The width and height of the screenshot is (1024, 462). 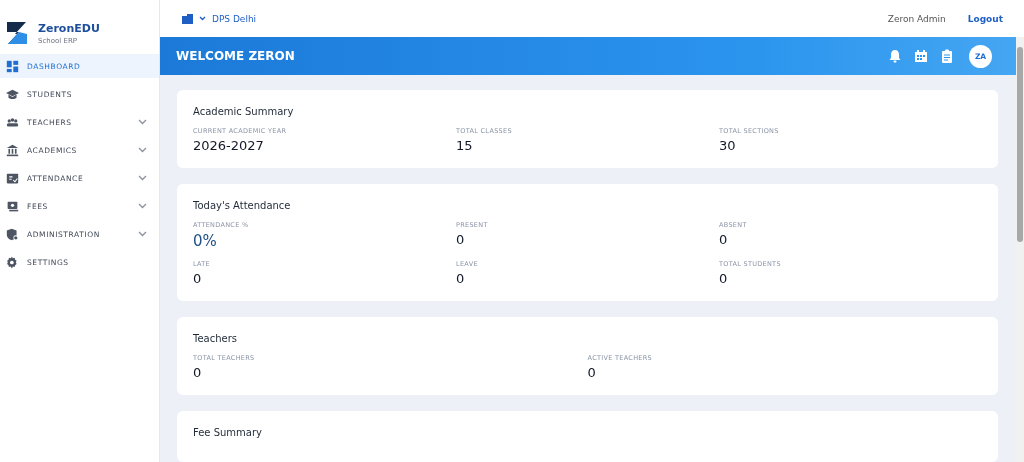 I want to click on card-title: Teachers, so click(x=215, y=338).